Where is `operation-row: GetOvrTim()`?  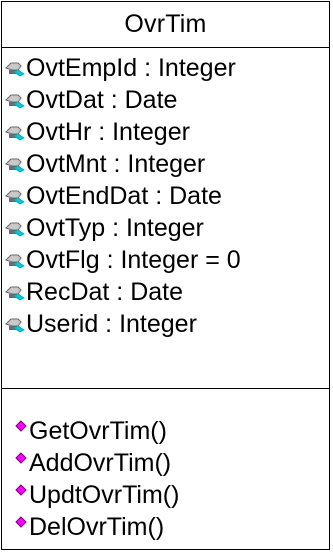
operation-row: GetOvrTim() is located at coordinates (165, 431).